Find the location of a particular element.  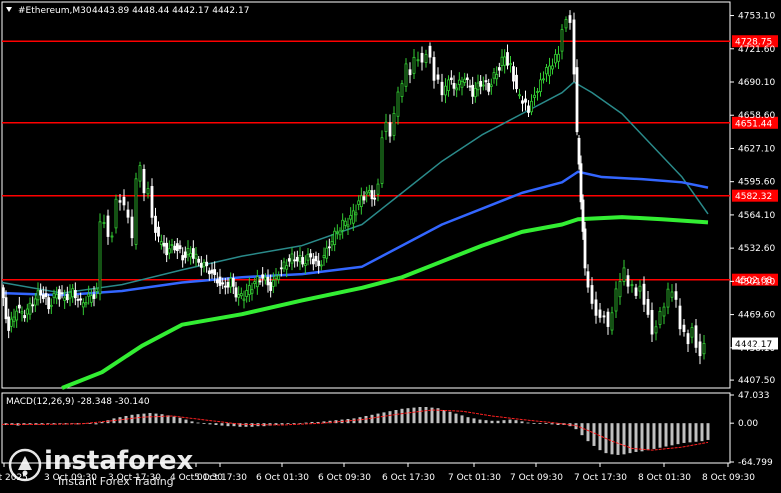

time-axis-label: 7 Oct 17:30 is located at coordinates (600, 478).